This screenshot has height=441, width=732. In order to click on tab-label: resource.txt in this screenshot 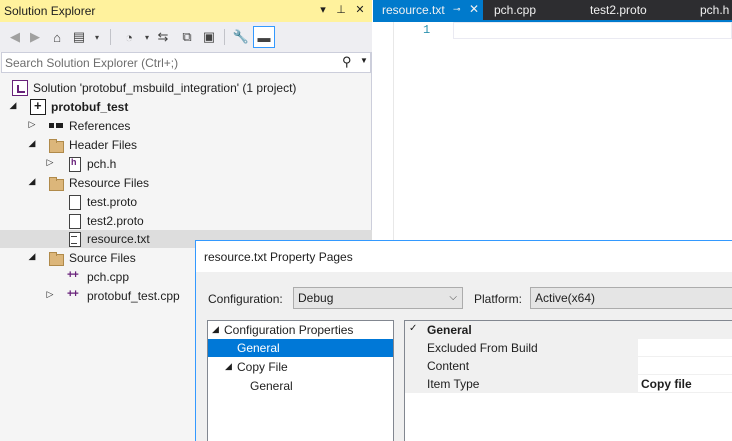, I will do `click(413, 10)`.